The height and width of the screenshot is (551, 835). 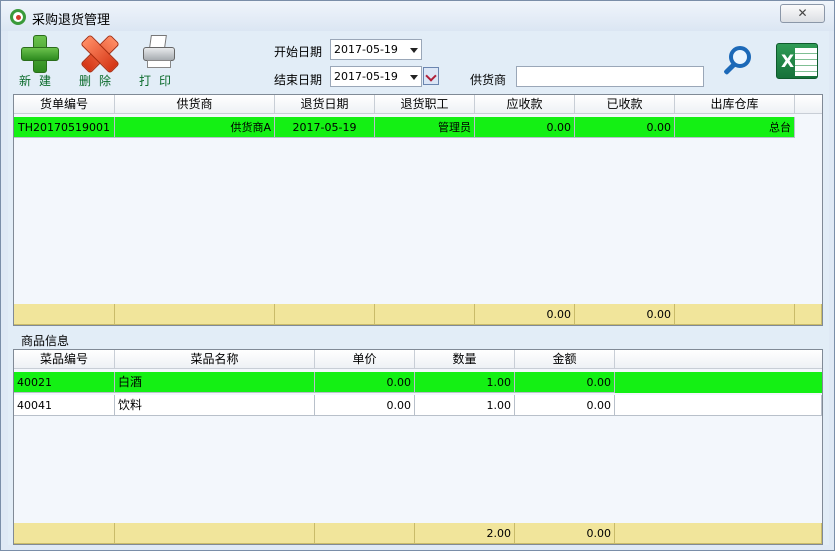 I want to click on col-header-received: 已收款, so click(x=625, y=104).